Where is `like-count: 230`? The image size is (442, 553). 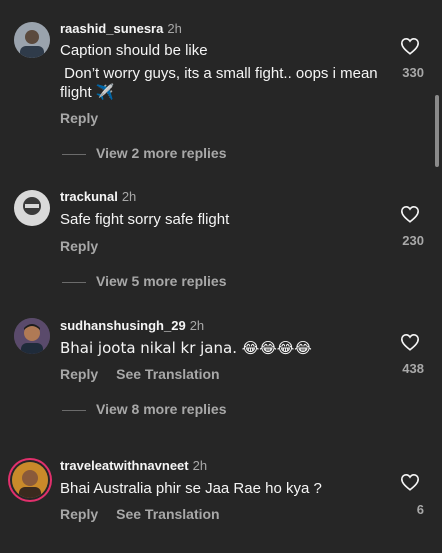 like-count: 230 is located at coordinates (413, 240).